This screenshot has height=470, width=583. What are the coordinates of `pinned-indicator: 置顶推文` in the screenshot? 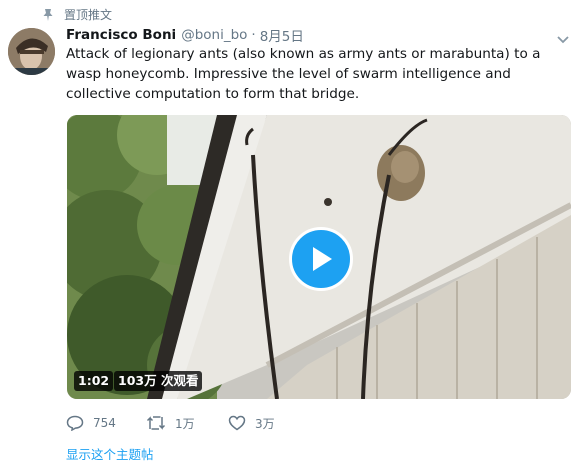 It's located at (76, 14).